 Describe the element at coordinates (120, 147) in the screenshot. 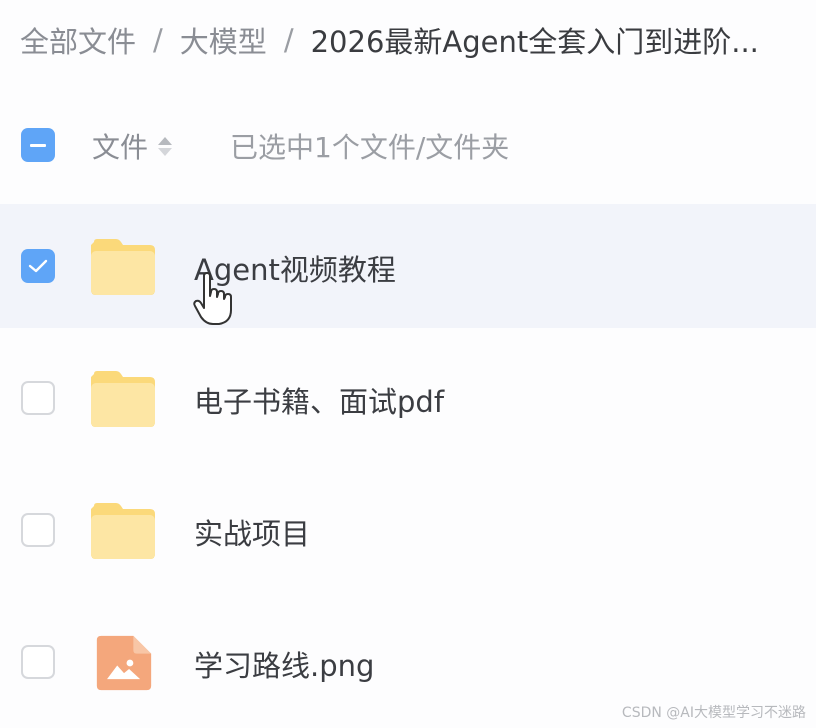

I see `column-name-label: 文件` at that location.